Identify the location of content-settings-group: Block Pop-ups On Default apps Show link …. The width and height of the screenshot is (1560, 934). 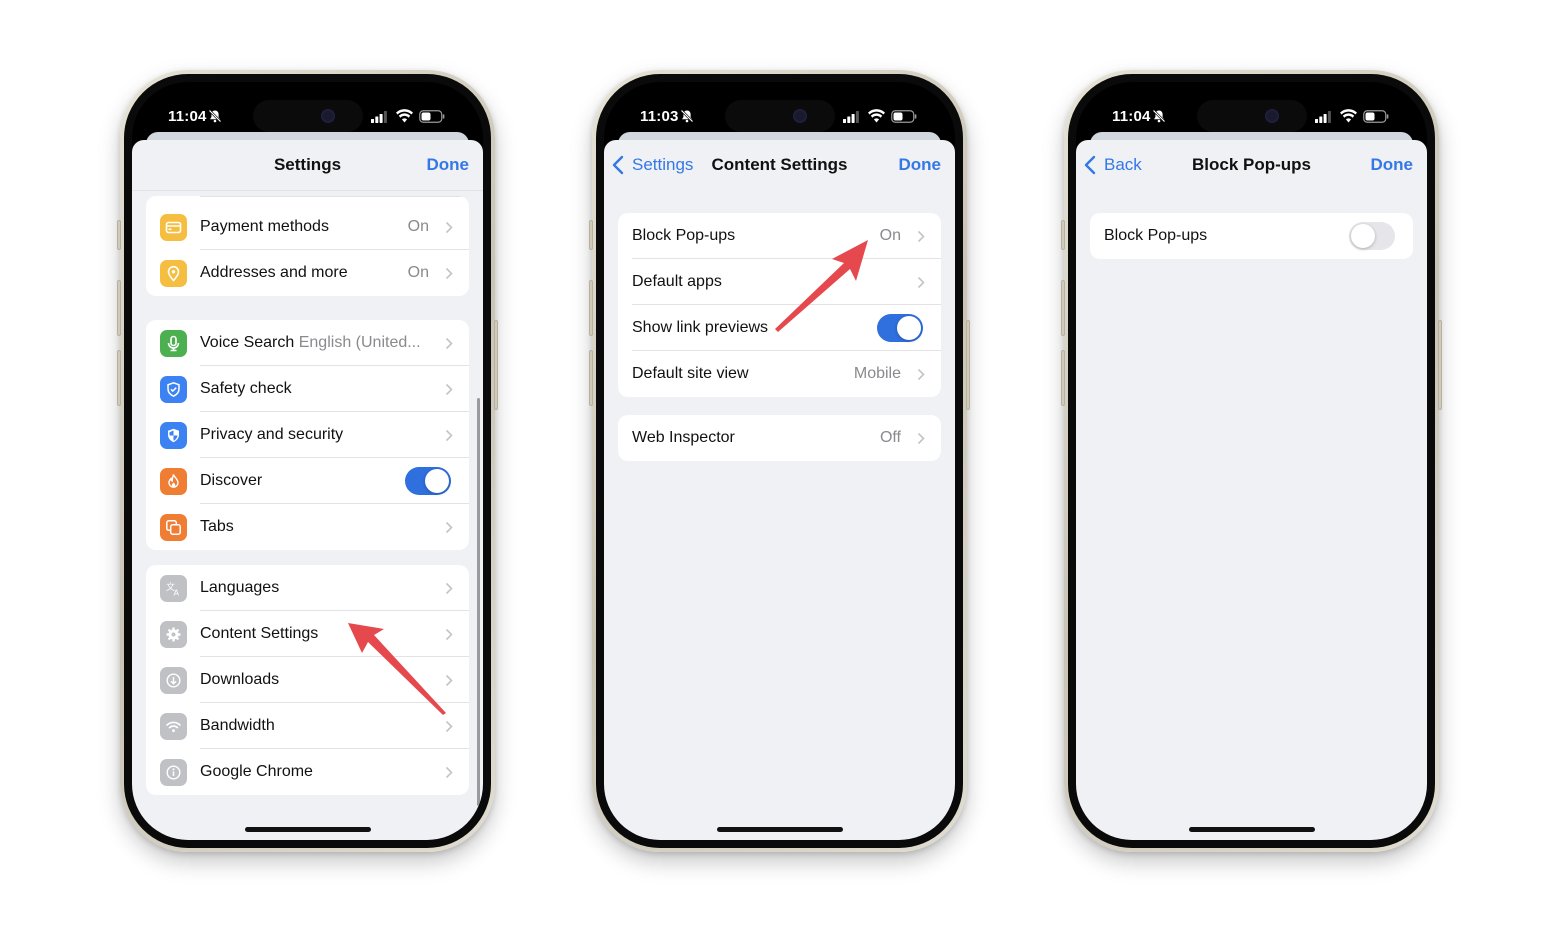
(779, 305).